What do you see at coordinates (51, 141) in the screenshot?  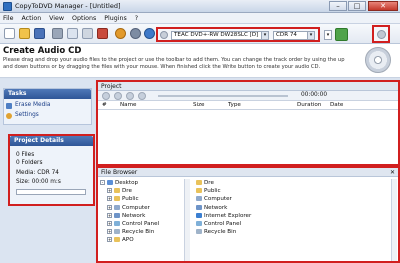 I see `project-details-title: Project Details` at bounding box center [51, 141].